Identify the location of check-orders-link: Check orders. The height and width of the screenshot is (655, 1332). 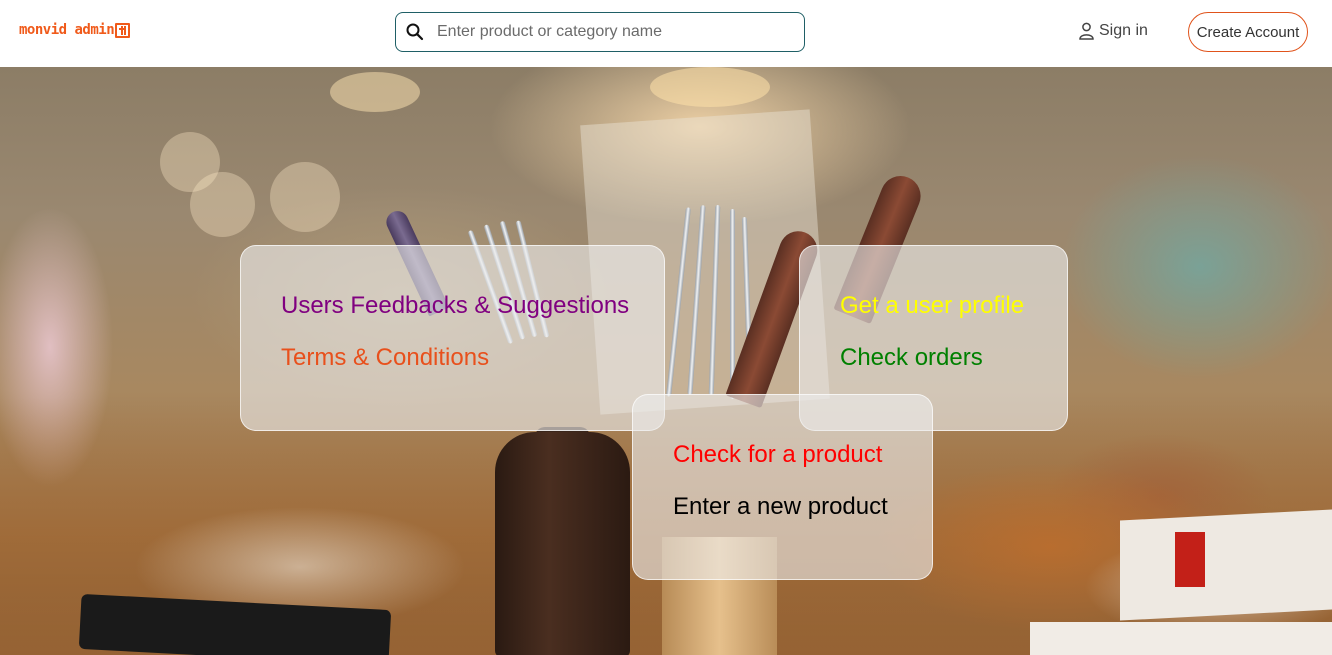
(953, 358).